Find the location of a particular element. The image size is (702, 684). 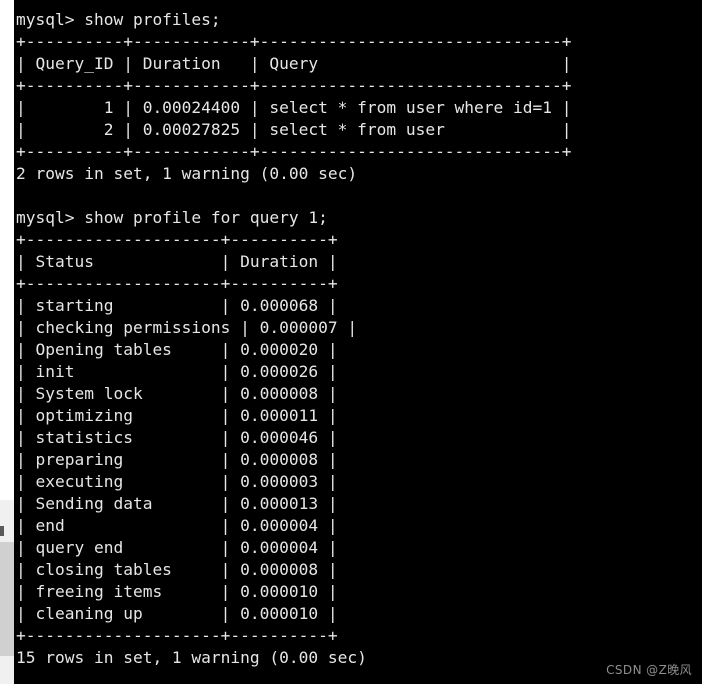

console-line: | optimizing | 0.000011 | is located at coordinates (177, 415).